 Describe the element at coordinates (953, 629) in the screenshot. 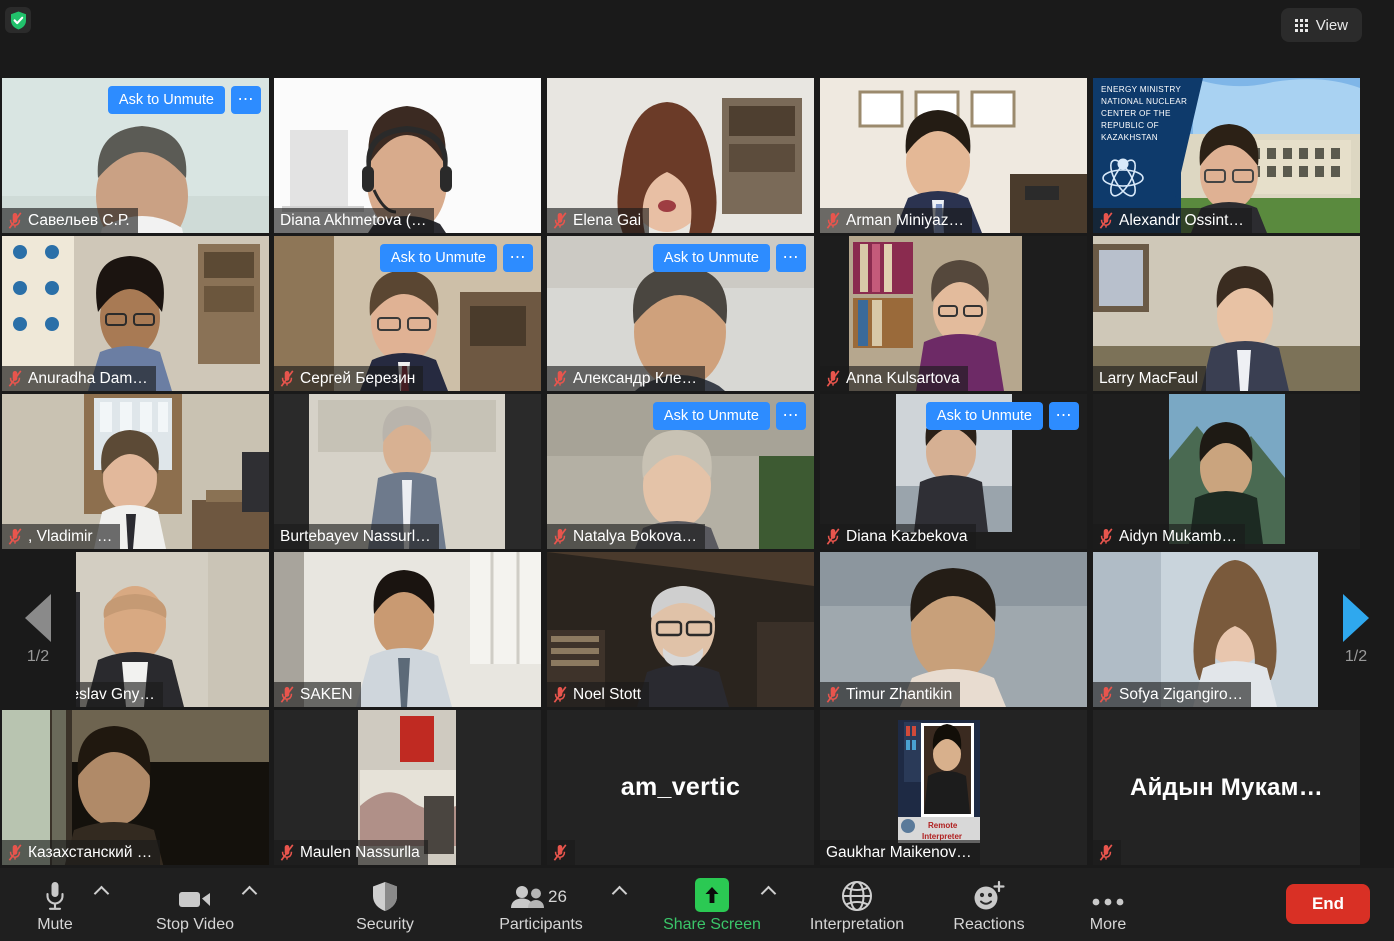

I see `participant-tile: Timur Zhantikin` at that location.